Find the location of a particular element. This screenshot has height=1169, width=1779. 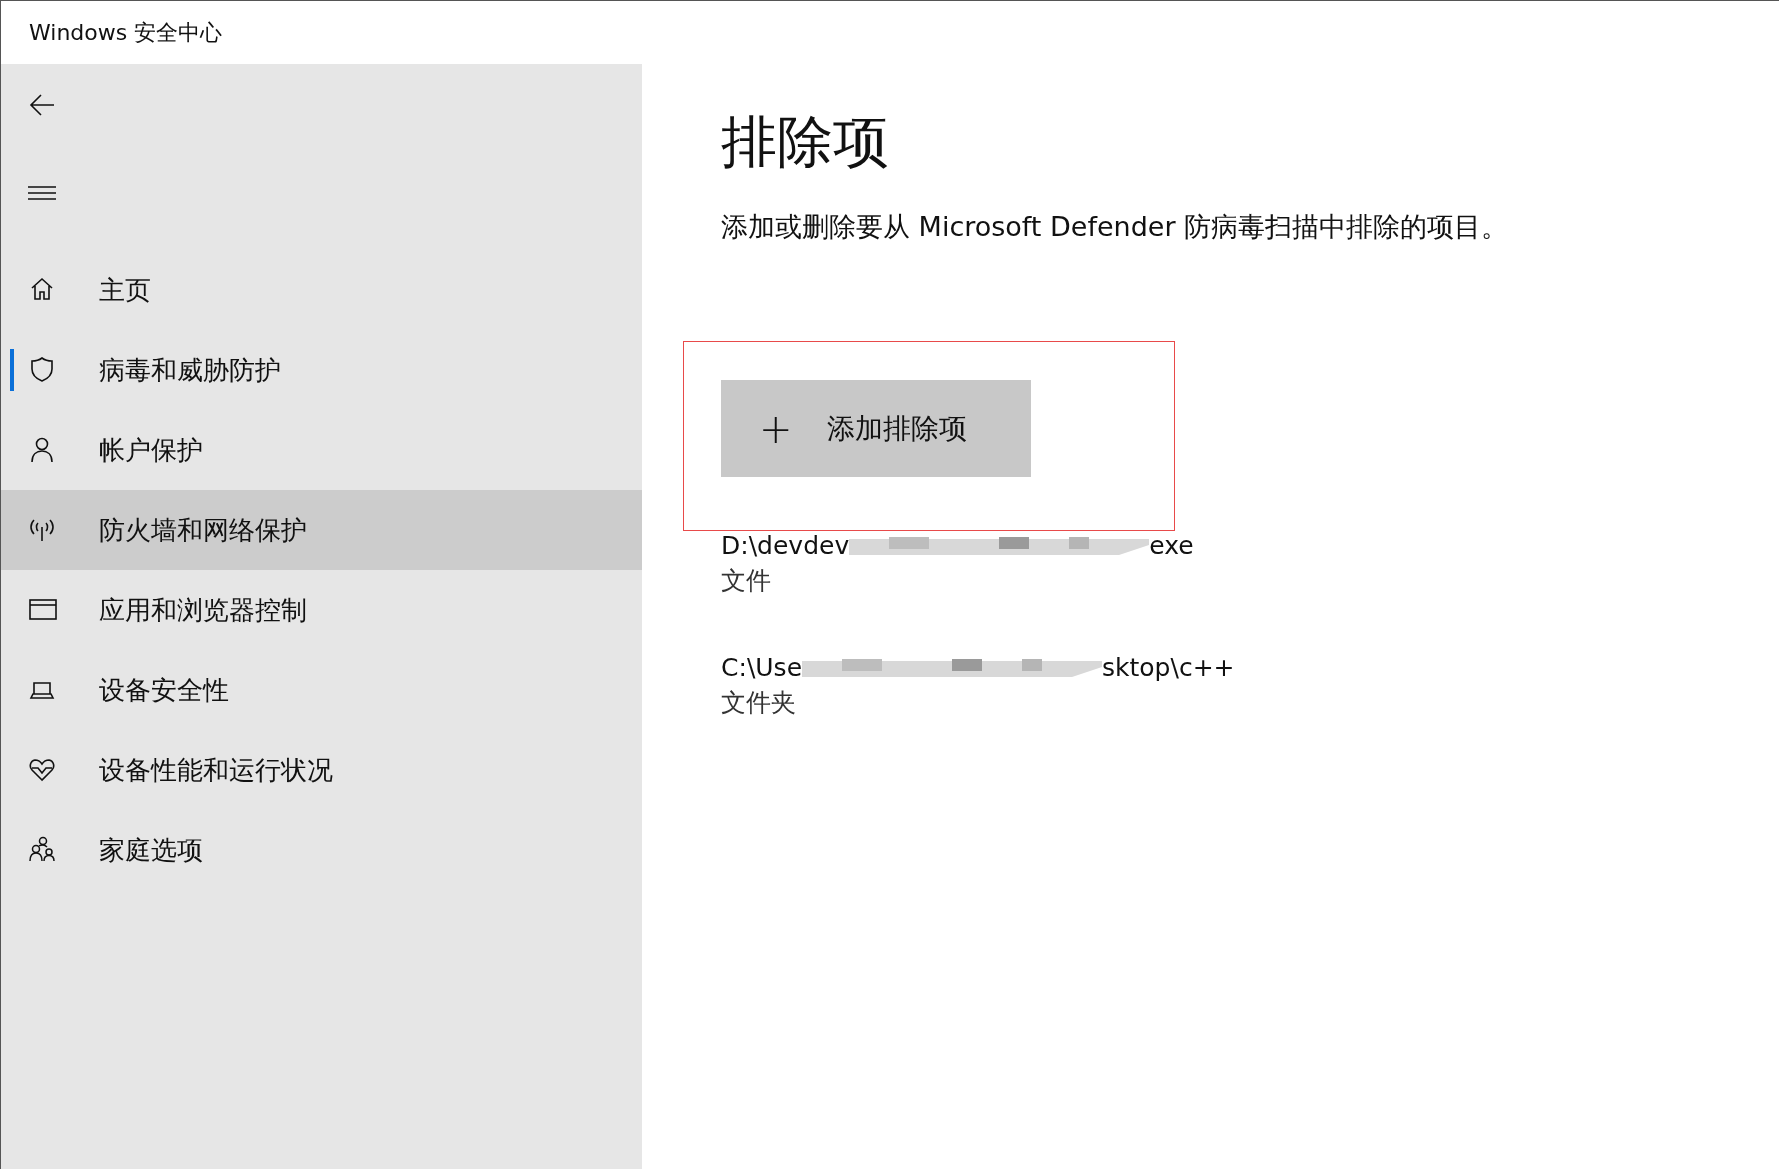

path-text: C:\Use is located at coordinates (761, 668).